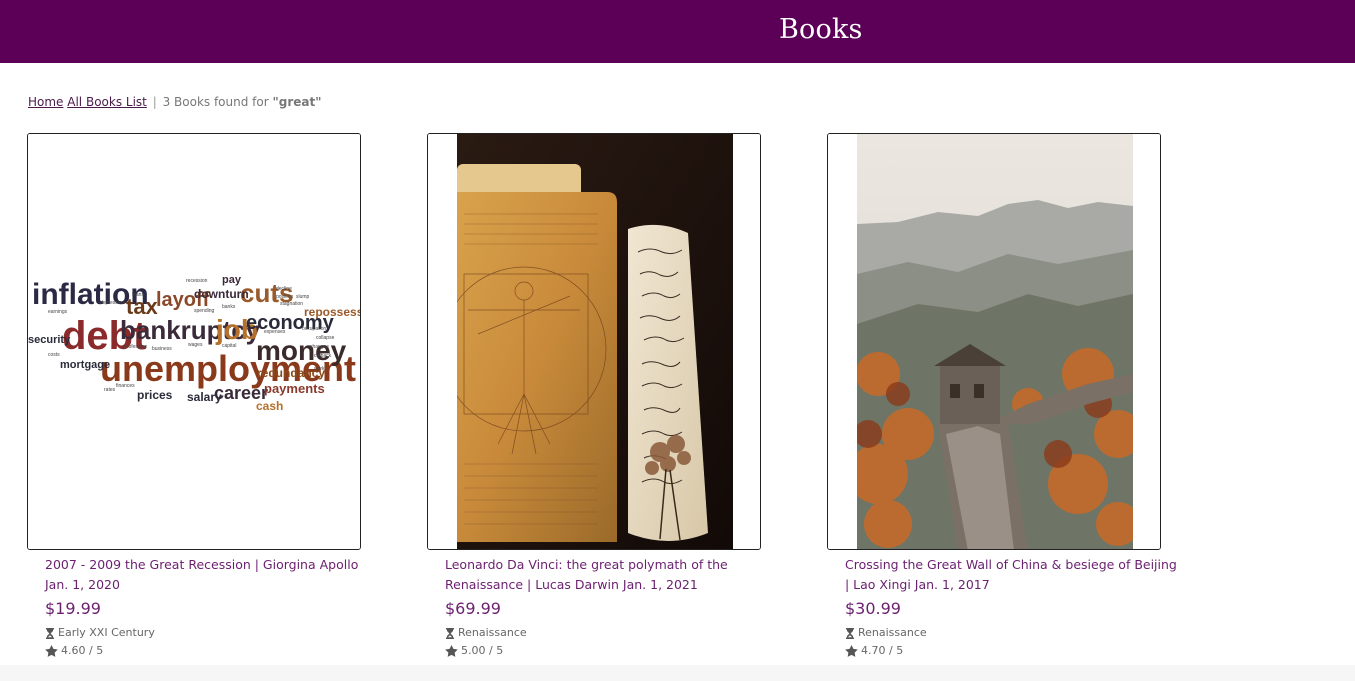 This screenshot has height=681, width=1355. What do you see at coordinates (325, 338) in the screenshot?
I see `svg-text: collapse` at bounding box center [325, 338].